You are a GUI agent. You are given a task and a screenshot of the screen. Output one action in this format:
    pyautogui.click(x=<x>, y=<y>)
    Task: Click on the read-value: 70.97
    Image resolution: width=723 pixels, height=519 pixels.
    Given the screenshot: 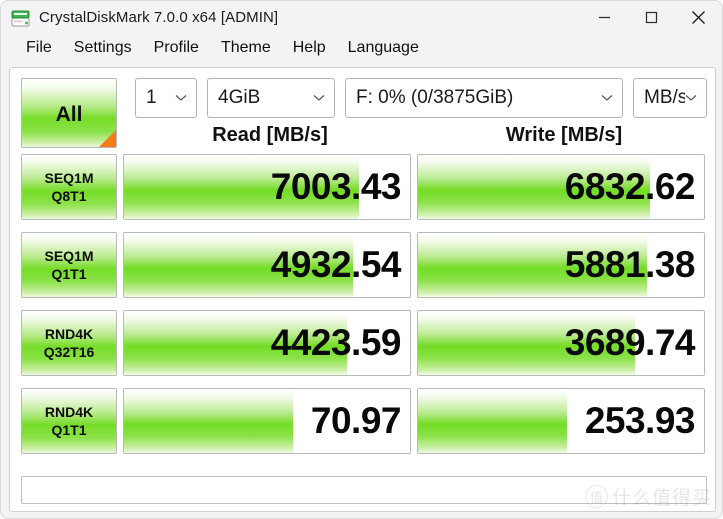 What is the action you would take?
    pyautogui.click(x=356, y=420)
    